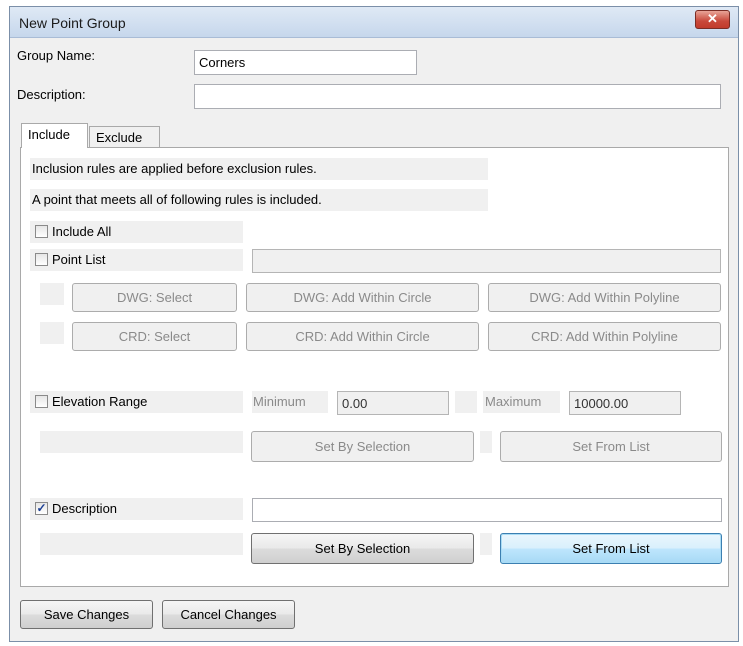  What do you see at coordinates (374, 22) in the screenshot?
I see `title-bar: New Point Group ✕` at bounding box center [374, 22].